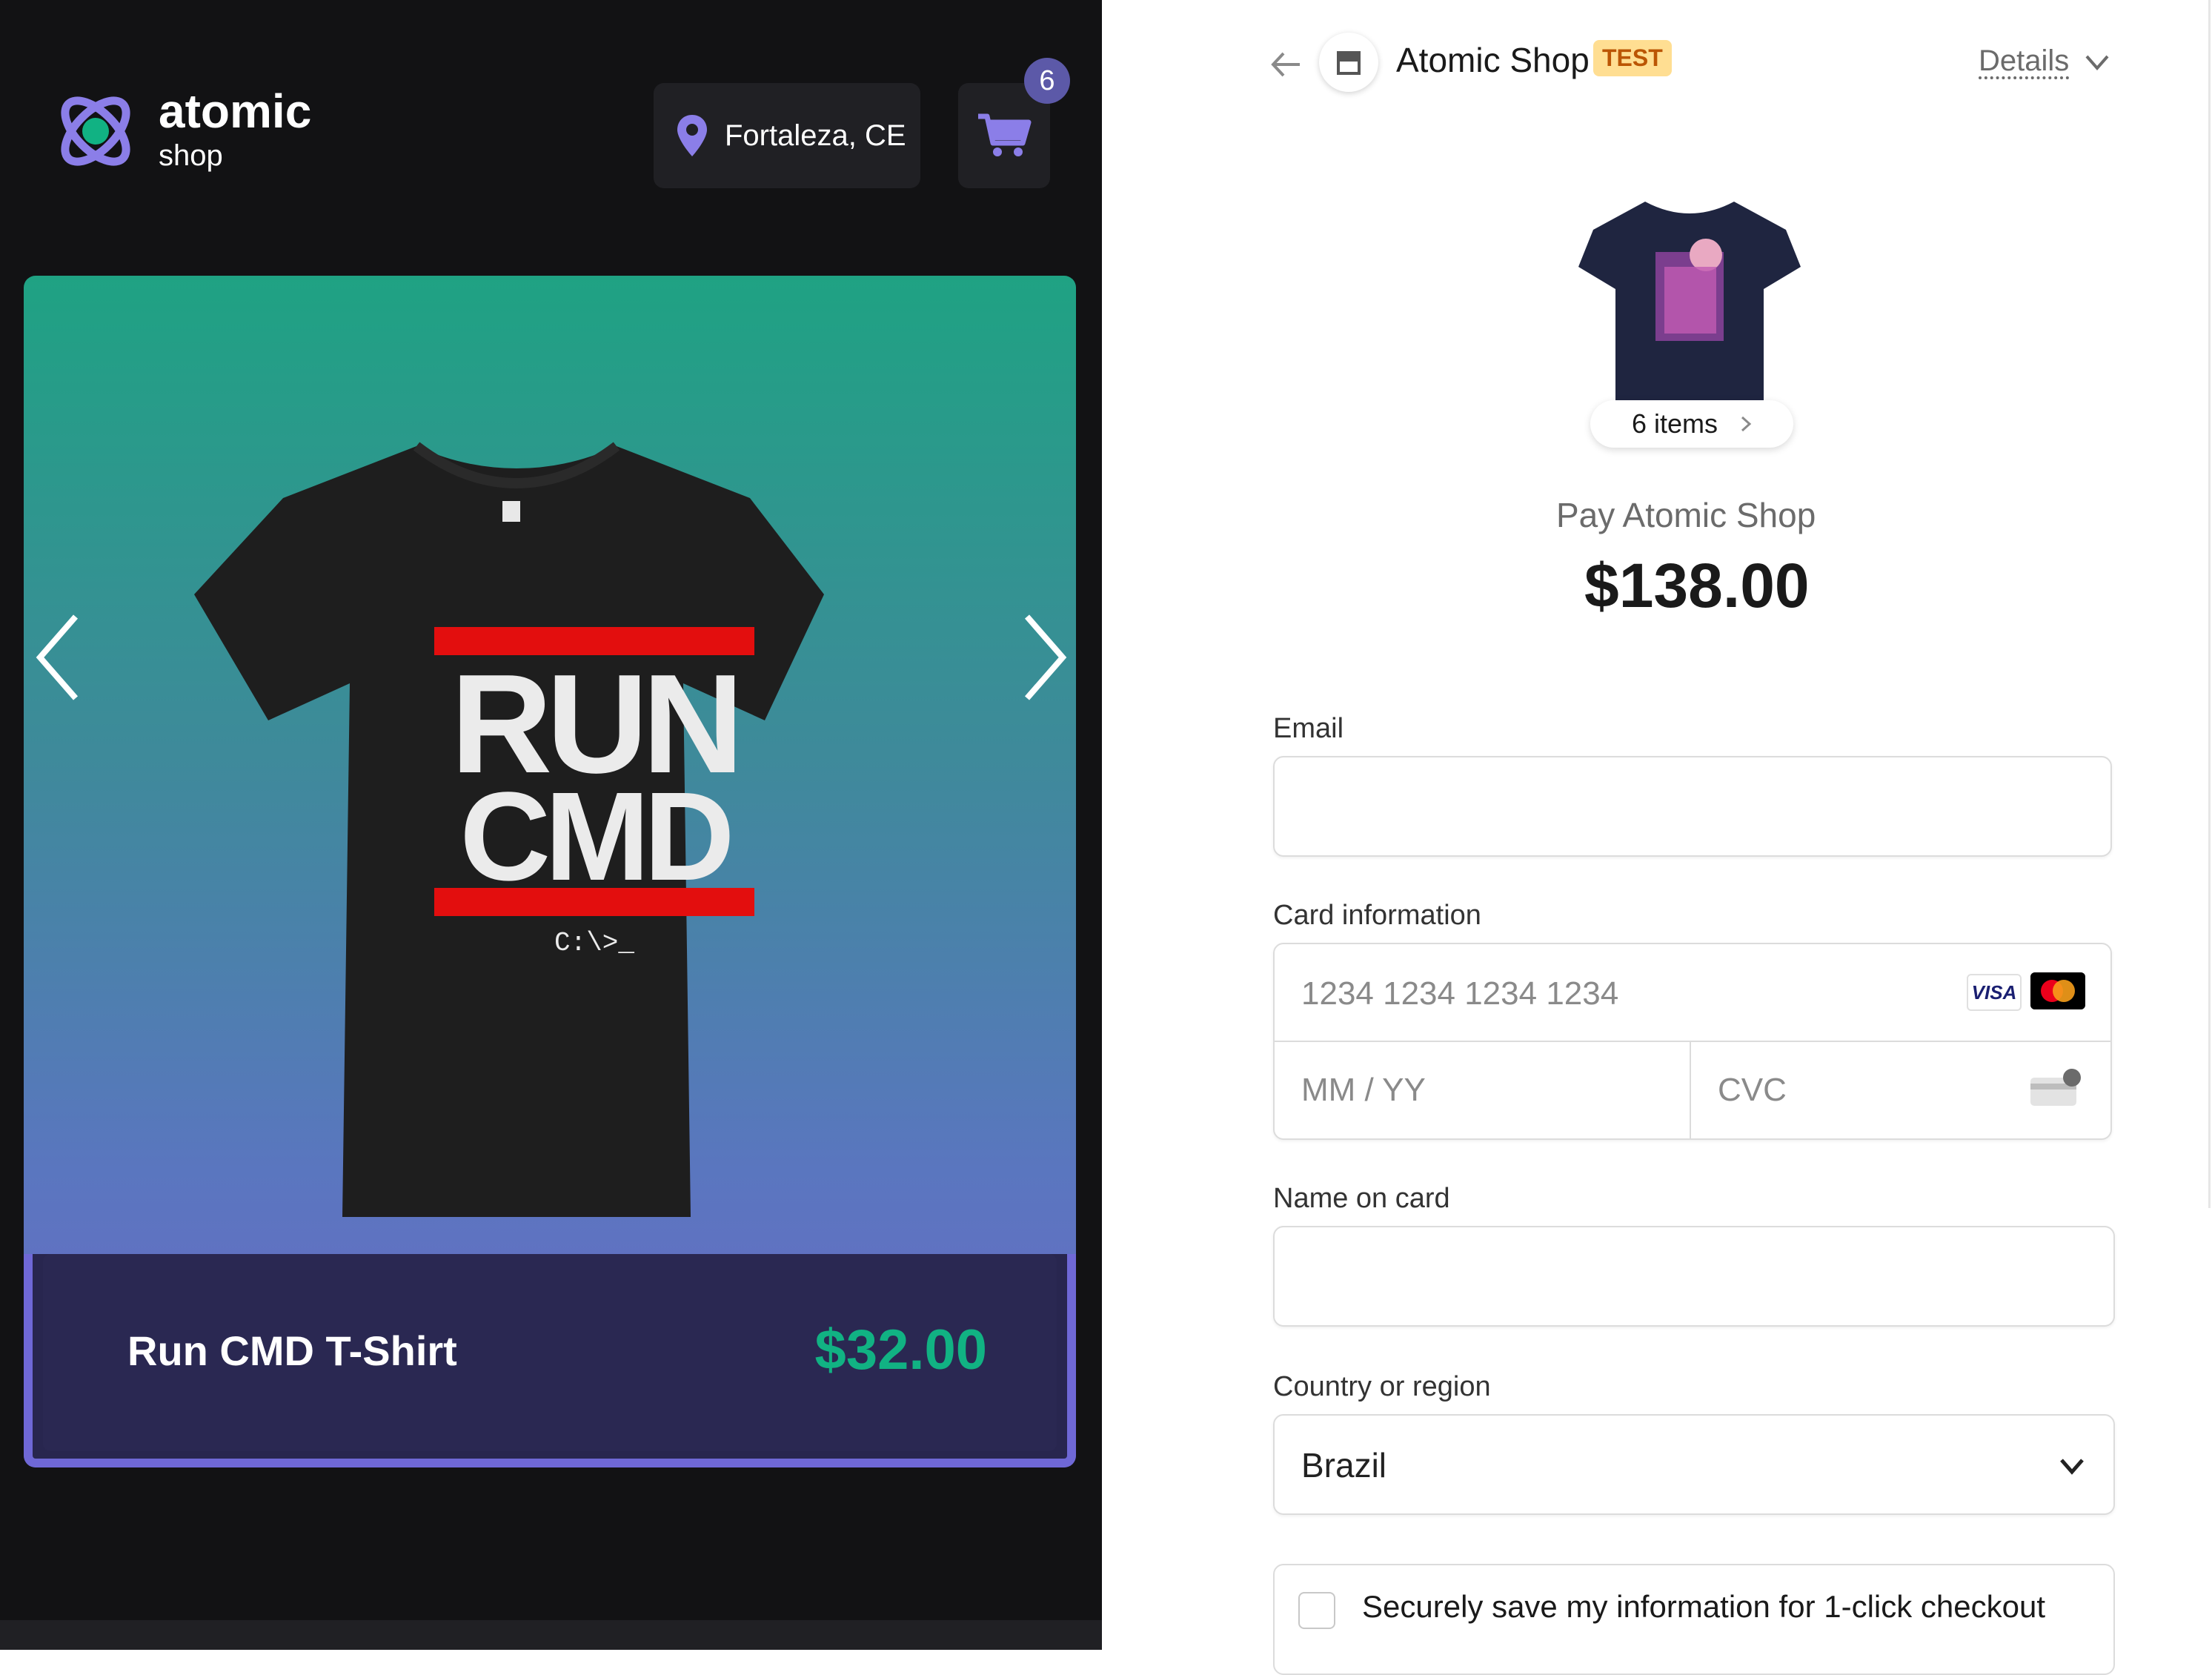  What do you see at coordinates (1483, 1090) in the screenshot?
I see `expiry-field: MM / YY` at bounding box center [1483, 1090].